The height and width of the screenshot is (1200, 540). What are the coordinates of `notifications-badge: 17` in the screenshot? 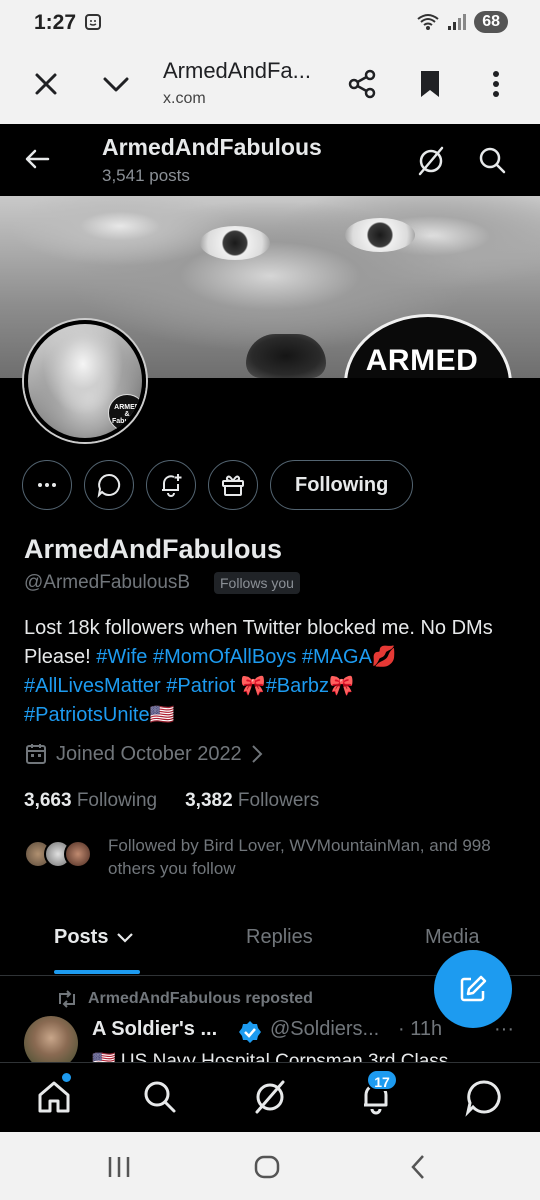 It's located at (382, 1080).